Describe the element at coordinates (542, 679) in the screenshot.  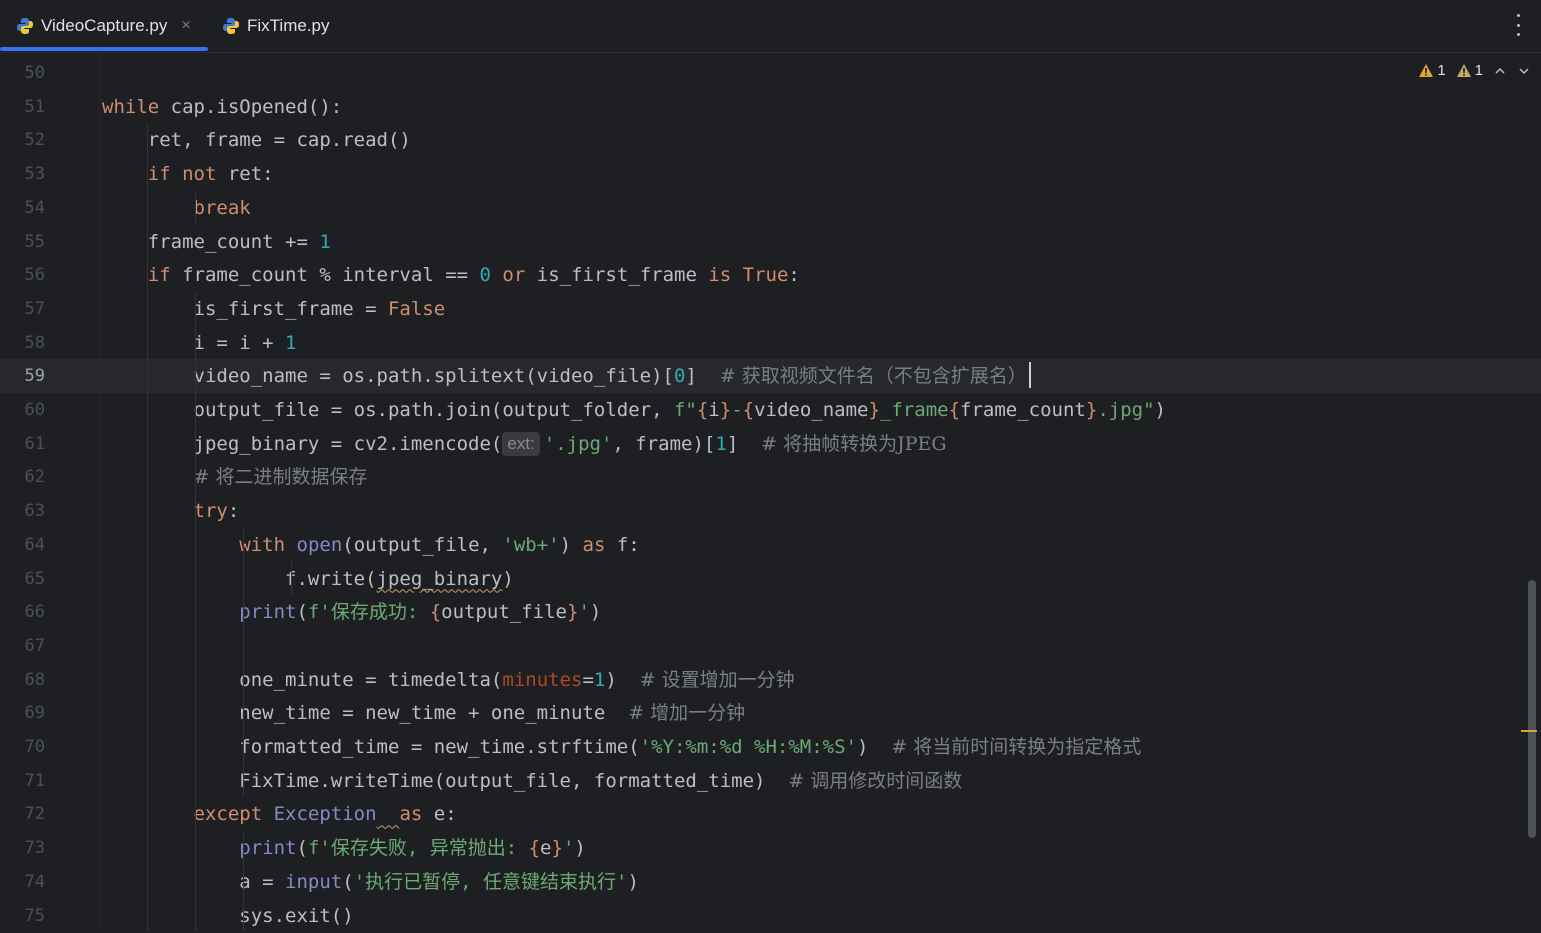
I see `token-param: minutes` at that location.